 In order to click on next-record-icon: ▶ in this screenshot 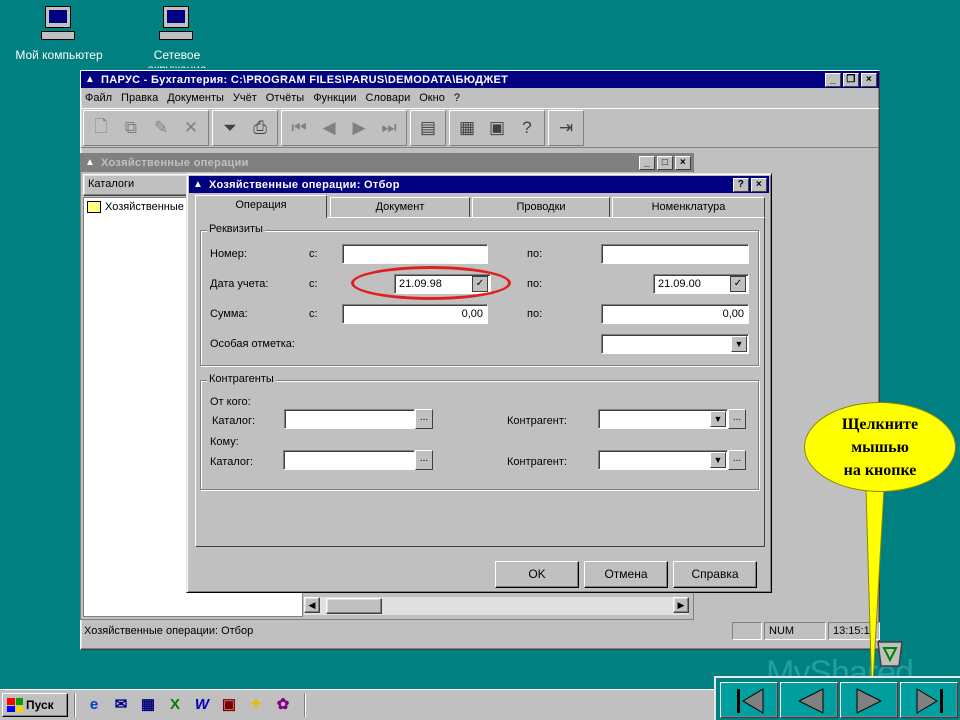, I will do `click(359, 128)`.